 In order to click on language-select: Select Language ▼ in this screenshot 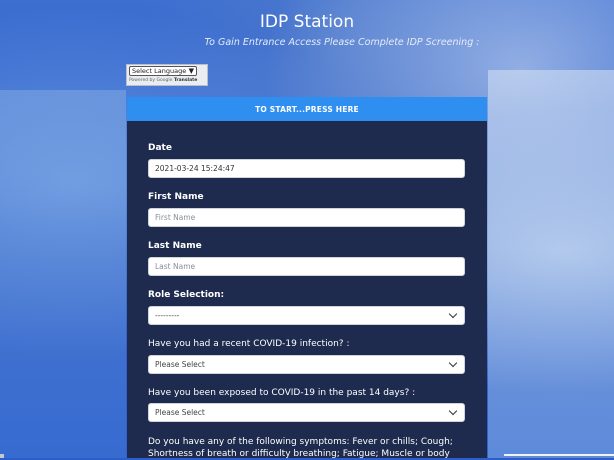, I will do `click(163, 71)`.